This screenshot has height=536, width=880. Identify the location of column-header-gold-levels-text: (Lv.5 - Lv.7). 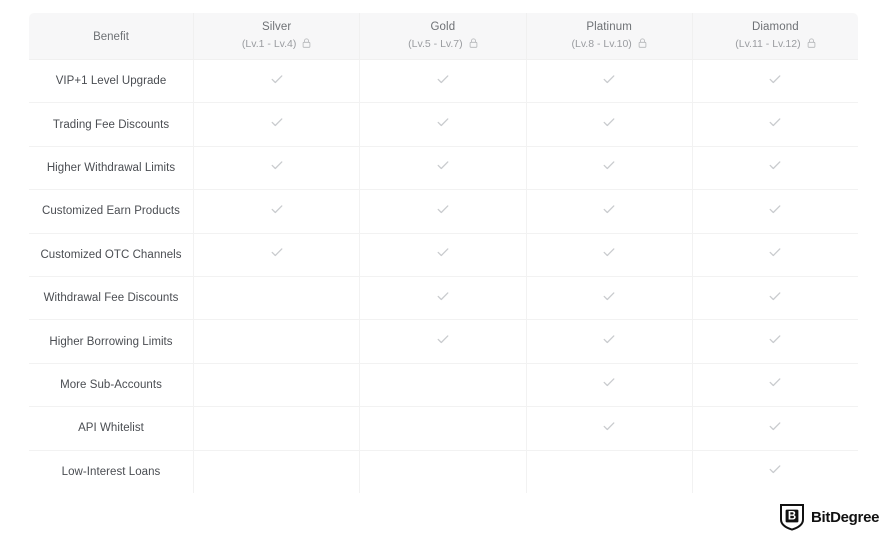
(435, 44).